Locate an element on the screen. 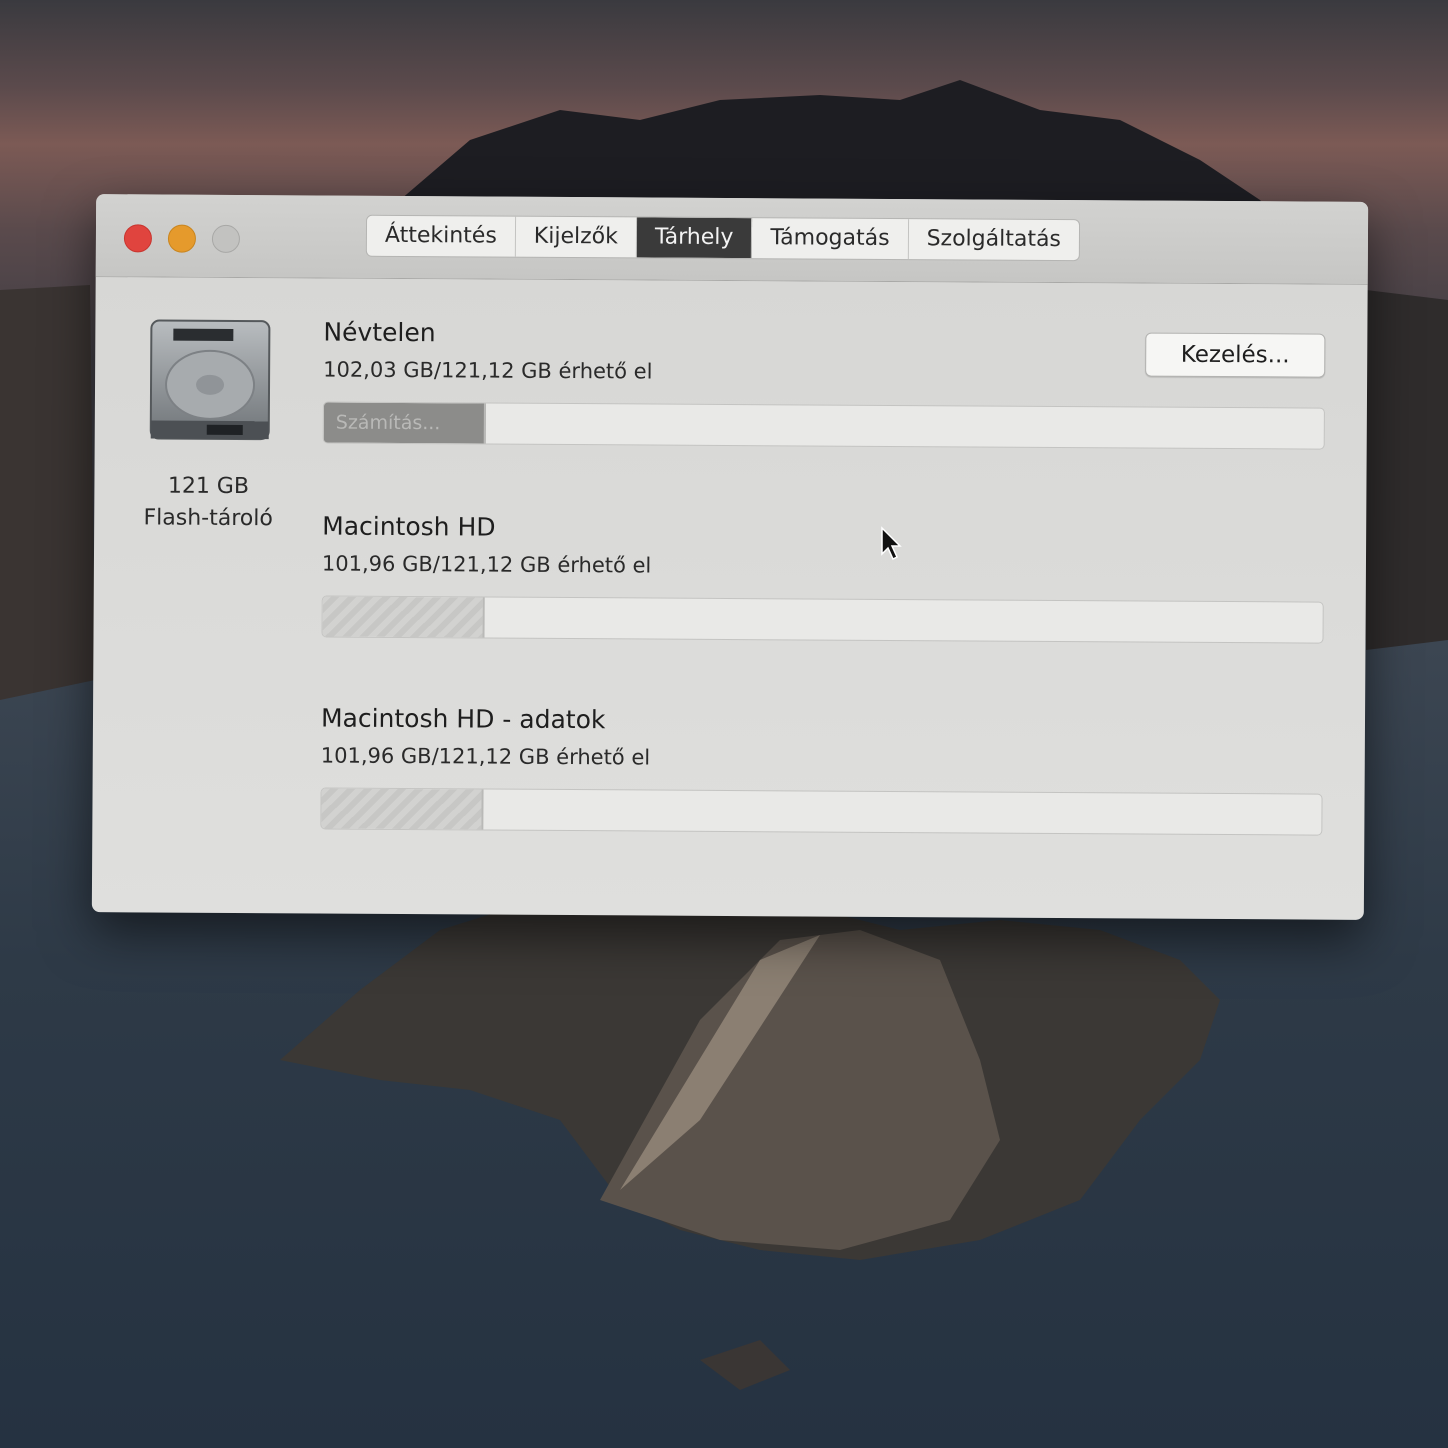 The image size is (1448, 1448). volume-available: 102,03 GB/121,12 GB érhető el is located at coordinates (488, 370).